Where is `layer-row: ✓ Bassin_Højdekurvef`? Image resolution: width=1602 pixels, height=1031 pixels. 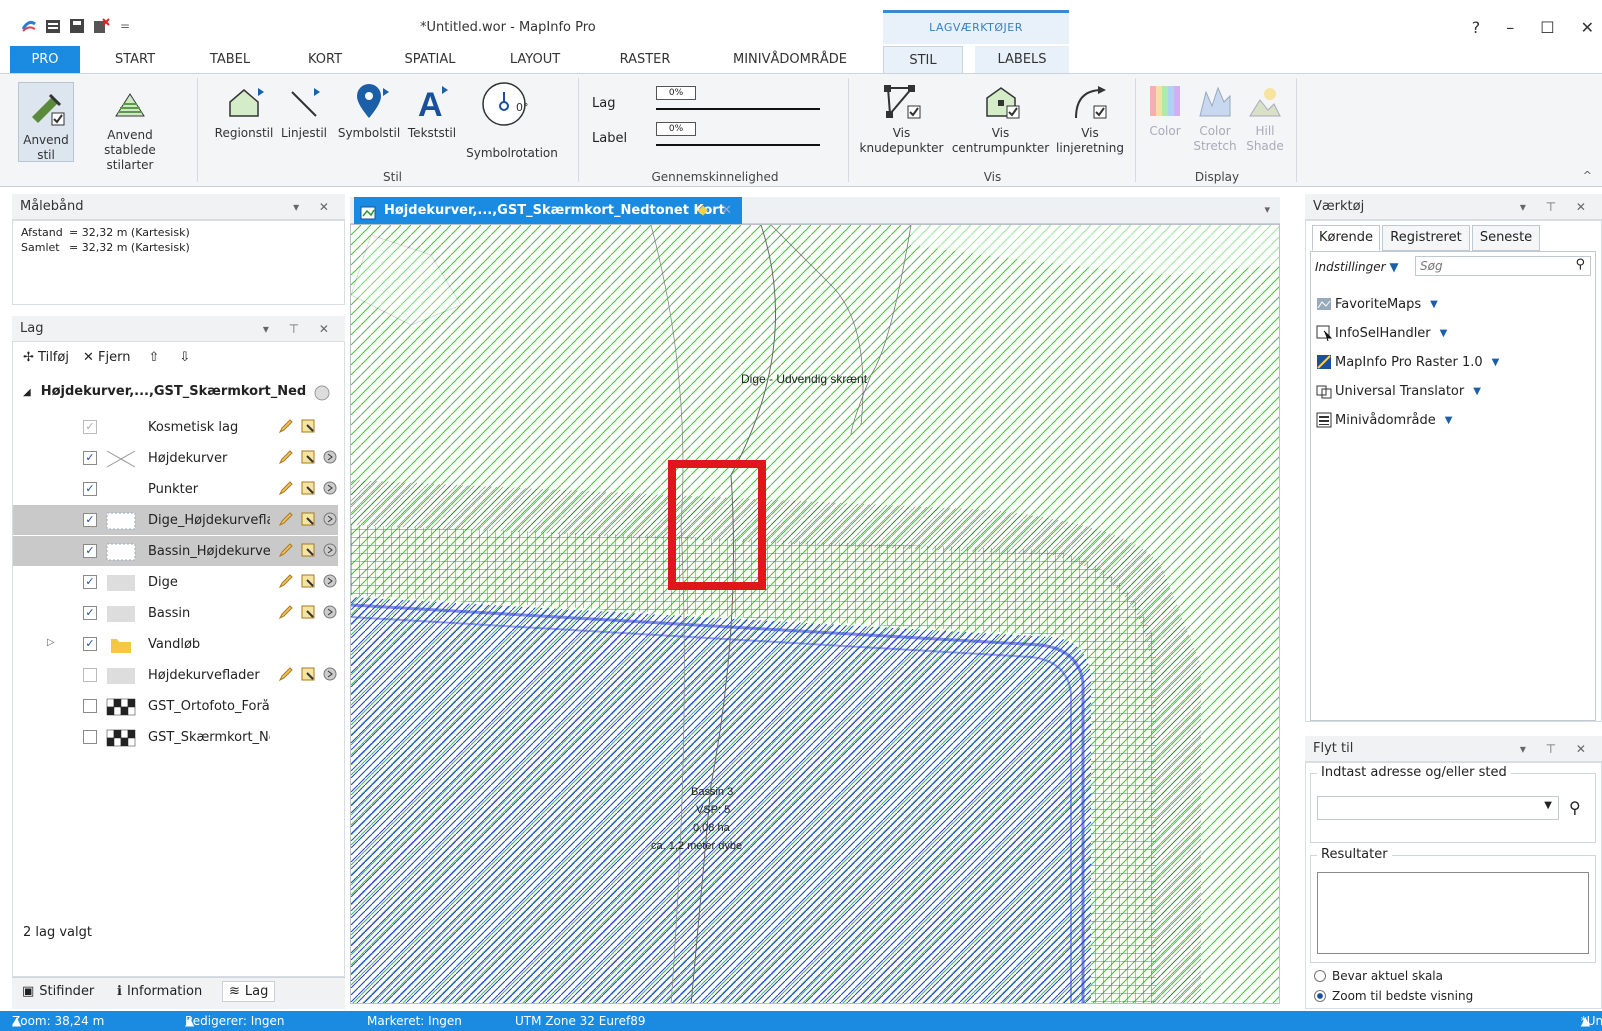
layer-row: ✓ Bassin_Højdekurvef is located at coordinates (175, 551).